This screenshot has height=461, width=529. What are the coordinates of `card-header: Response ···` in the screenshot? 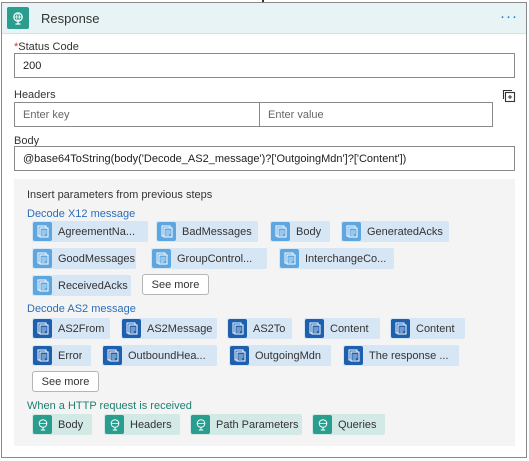 It's located at (264, 18).